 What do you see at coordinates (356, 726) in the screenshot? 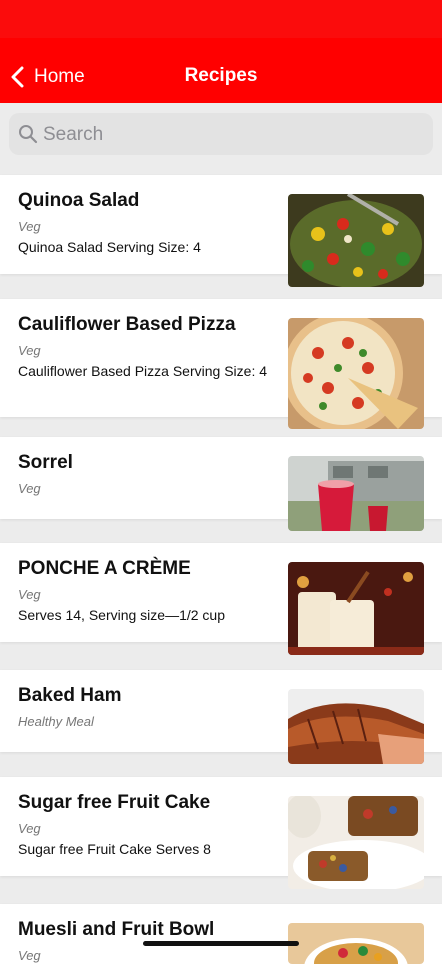
I see `baked-ham-photo` at bounding box center [356, 726].